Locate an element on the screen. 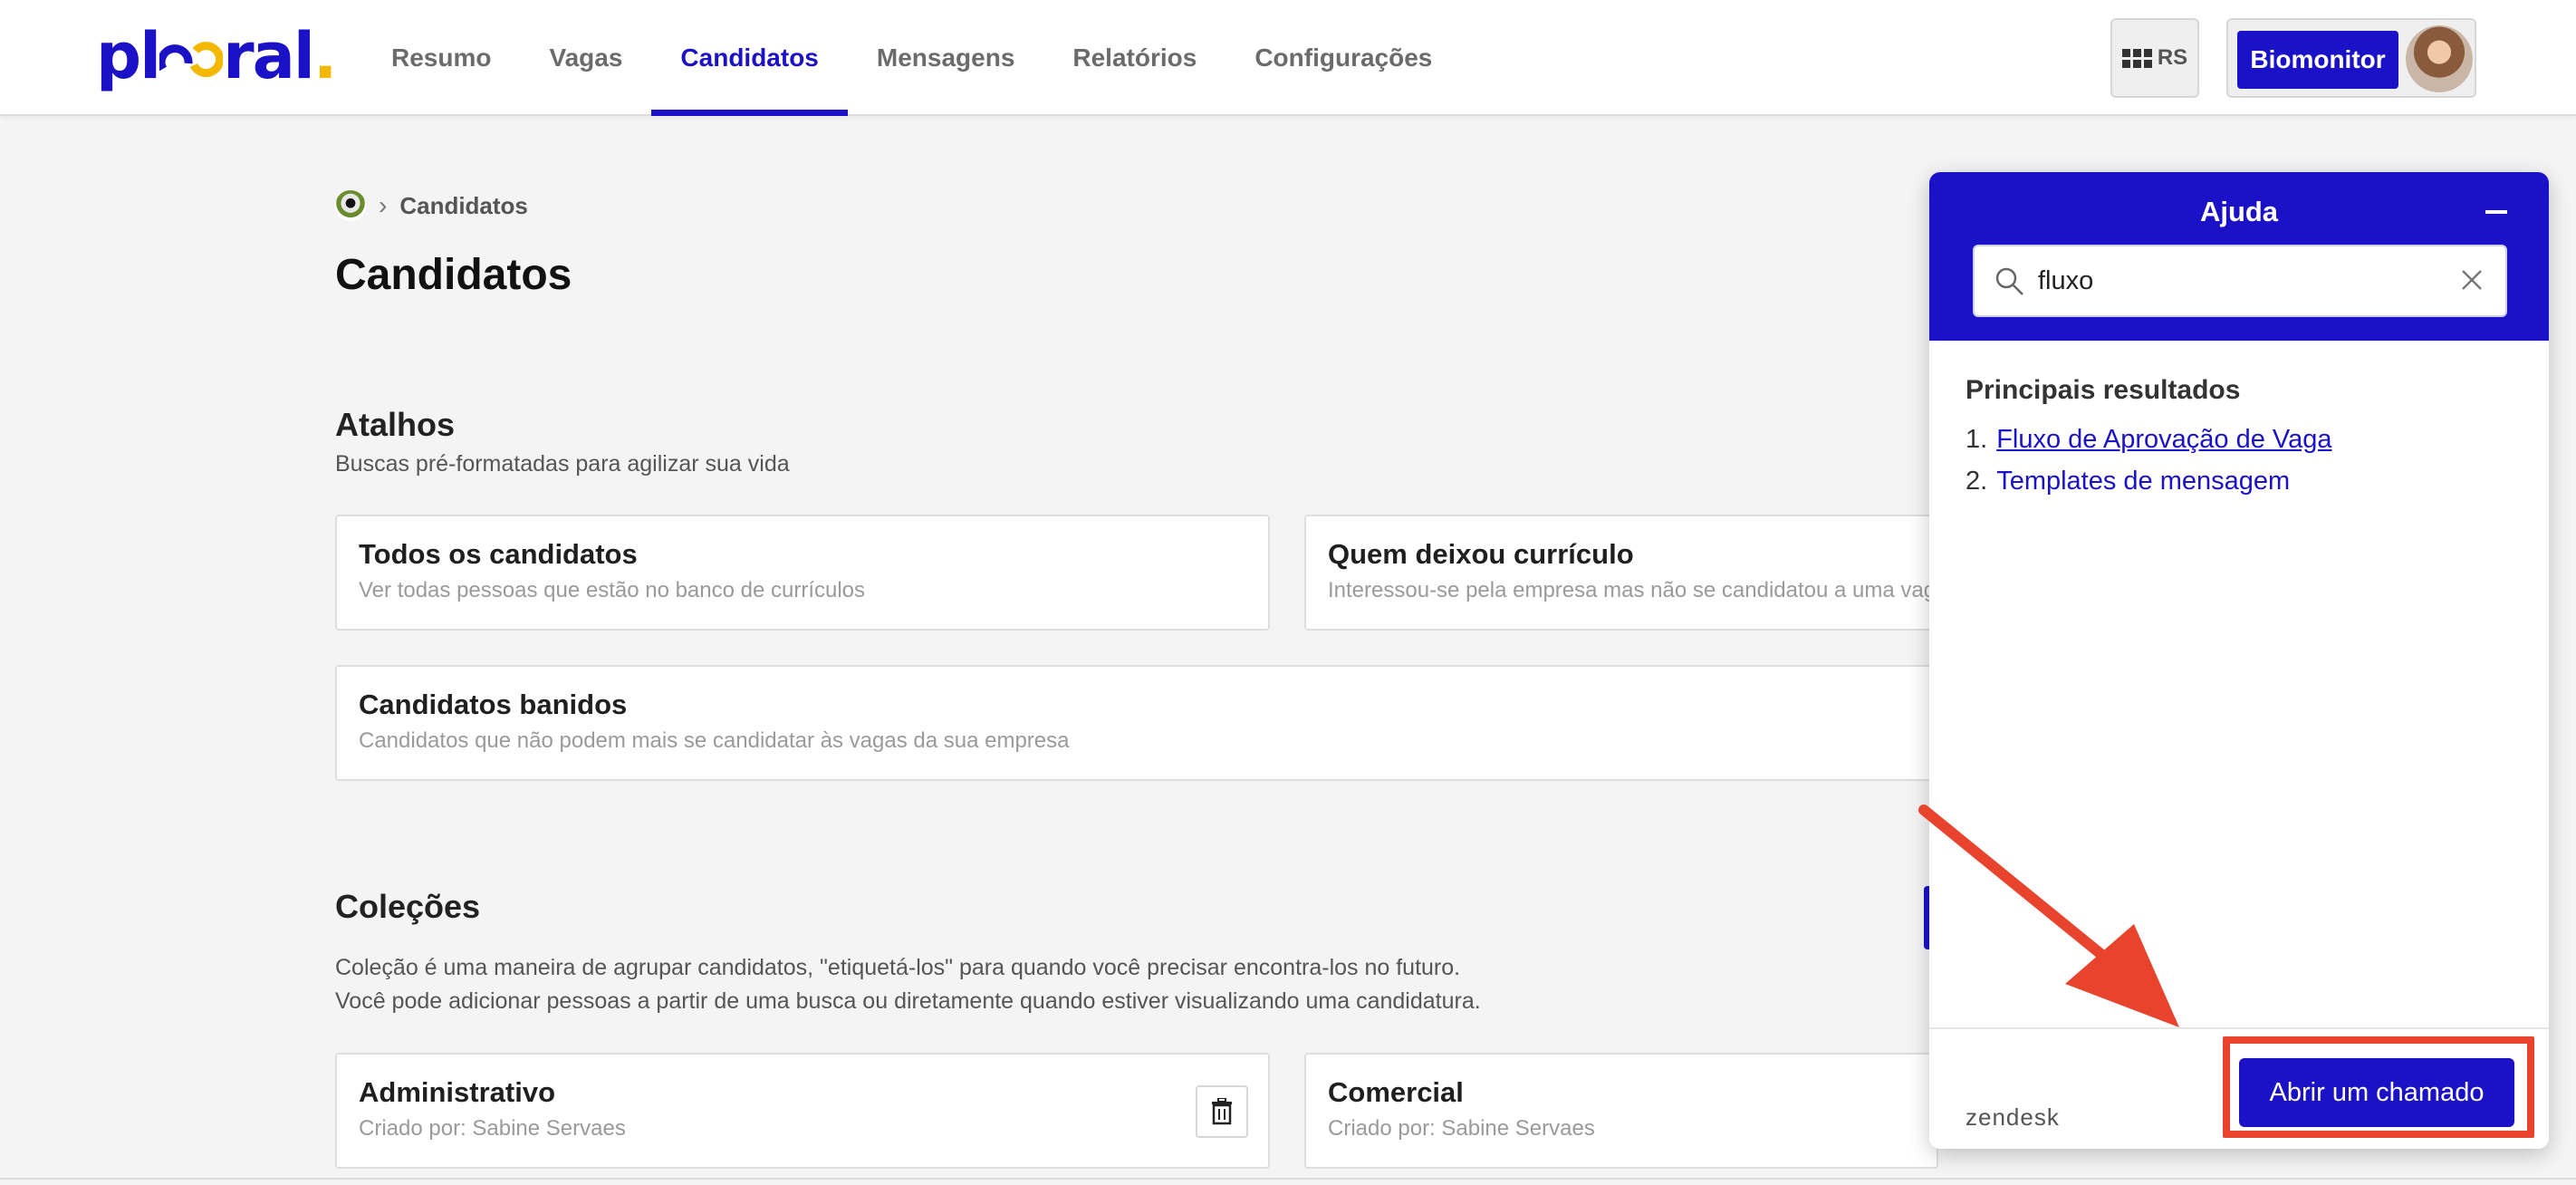 The height and width of the screenshot is (1185, 2576). apps-switcher-button: RS is located at coordinates (2154, 58).